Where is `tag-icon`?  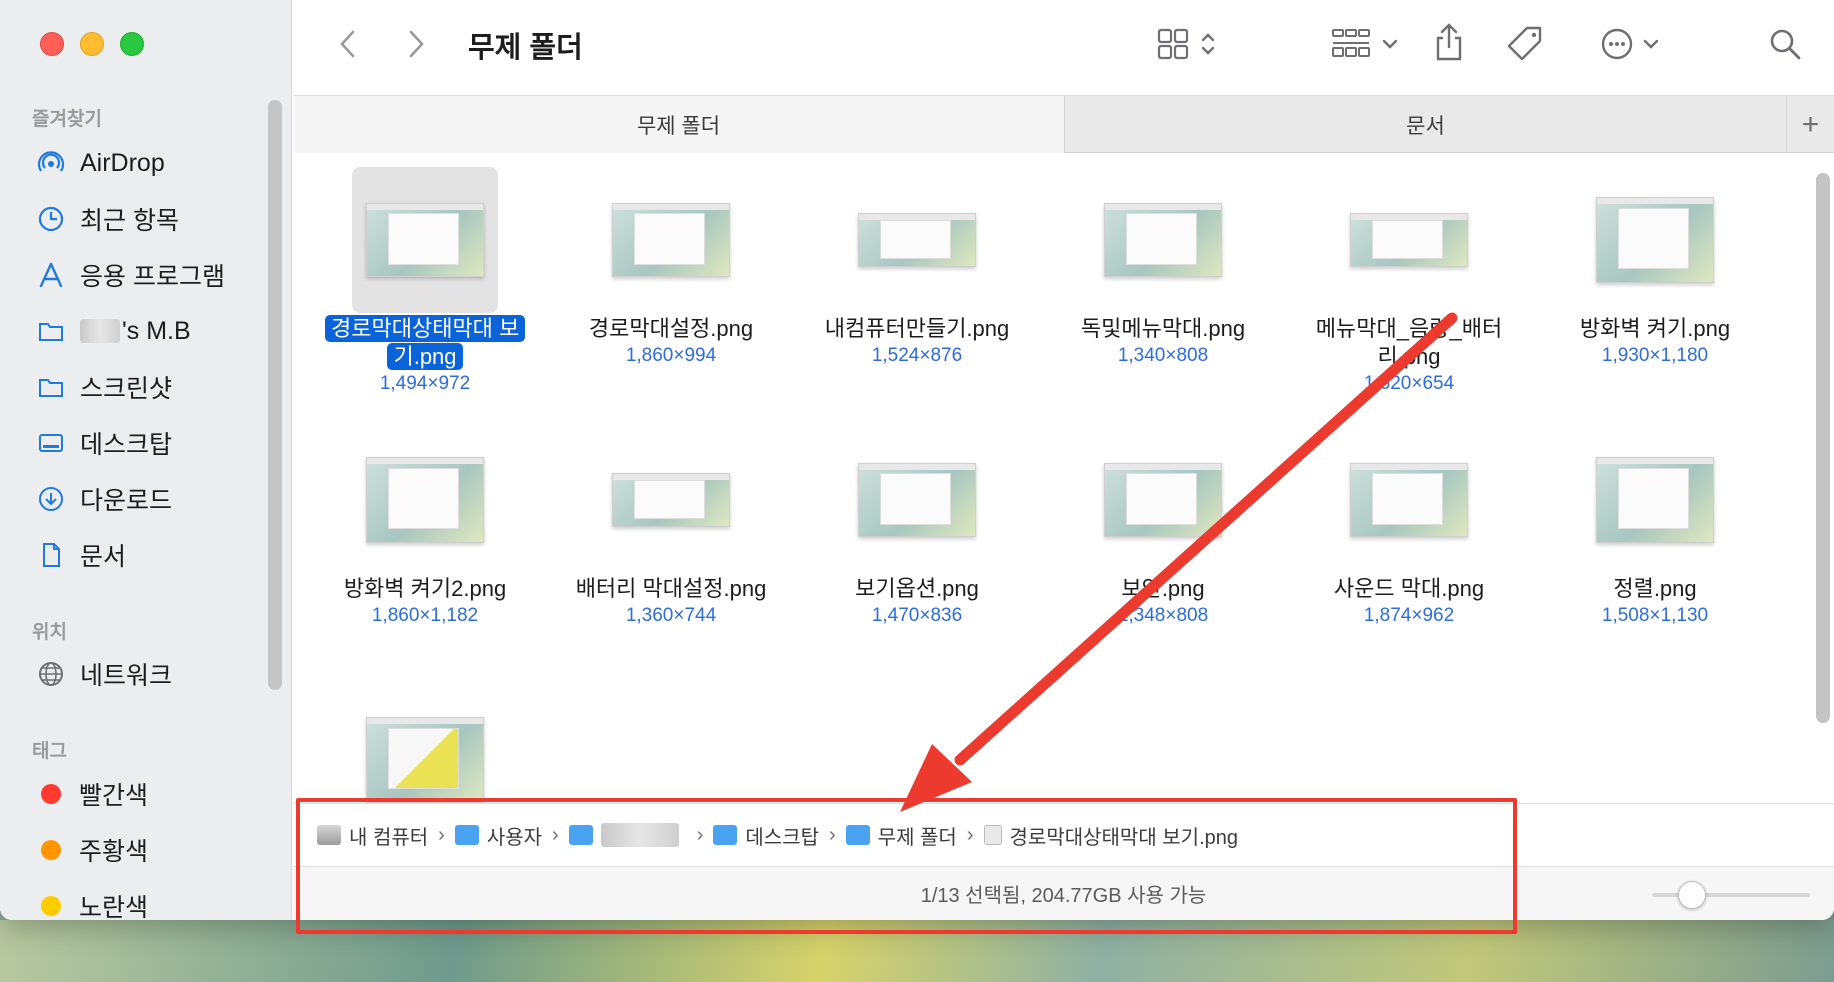 tag-icon is located at coordinates (1524, 43).